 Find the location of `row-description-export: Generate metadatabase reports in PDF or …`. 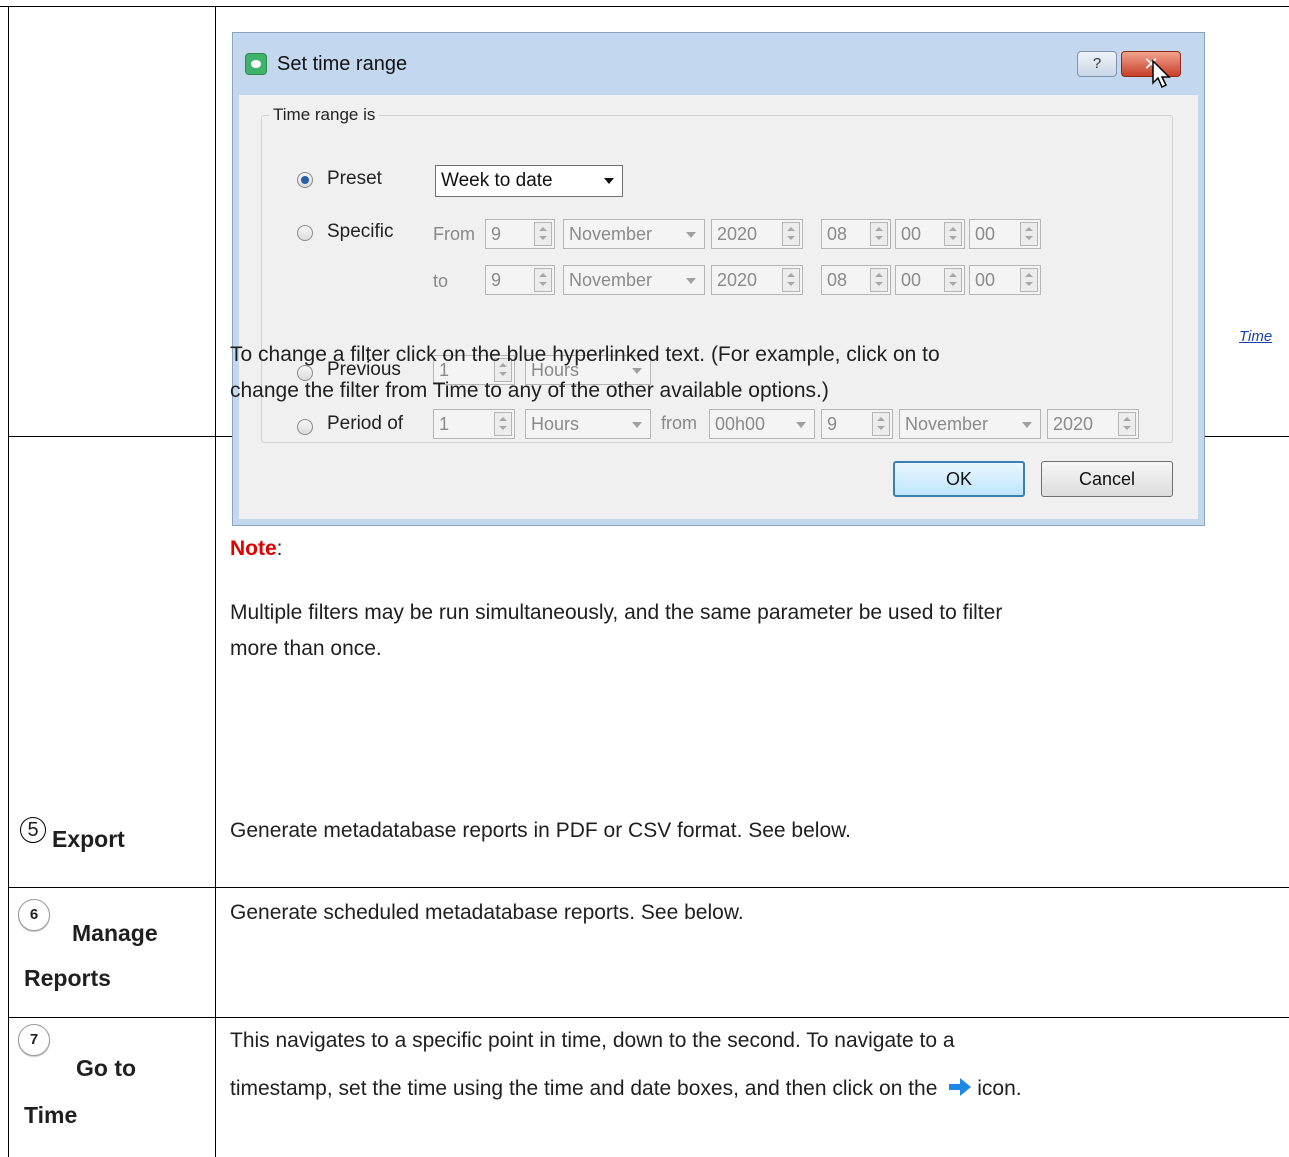

row-description-export: Generate metadatabase reports in PDF or … is located at coordinates (540, 830).